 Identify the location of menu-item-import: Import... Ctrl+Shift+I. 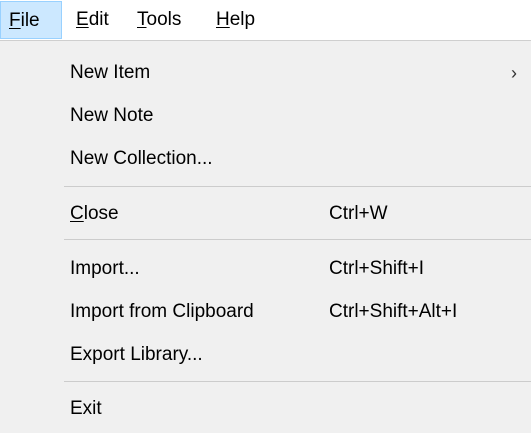
(265, 269).